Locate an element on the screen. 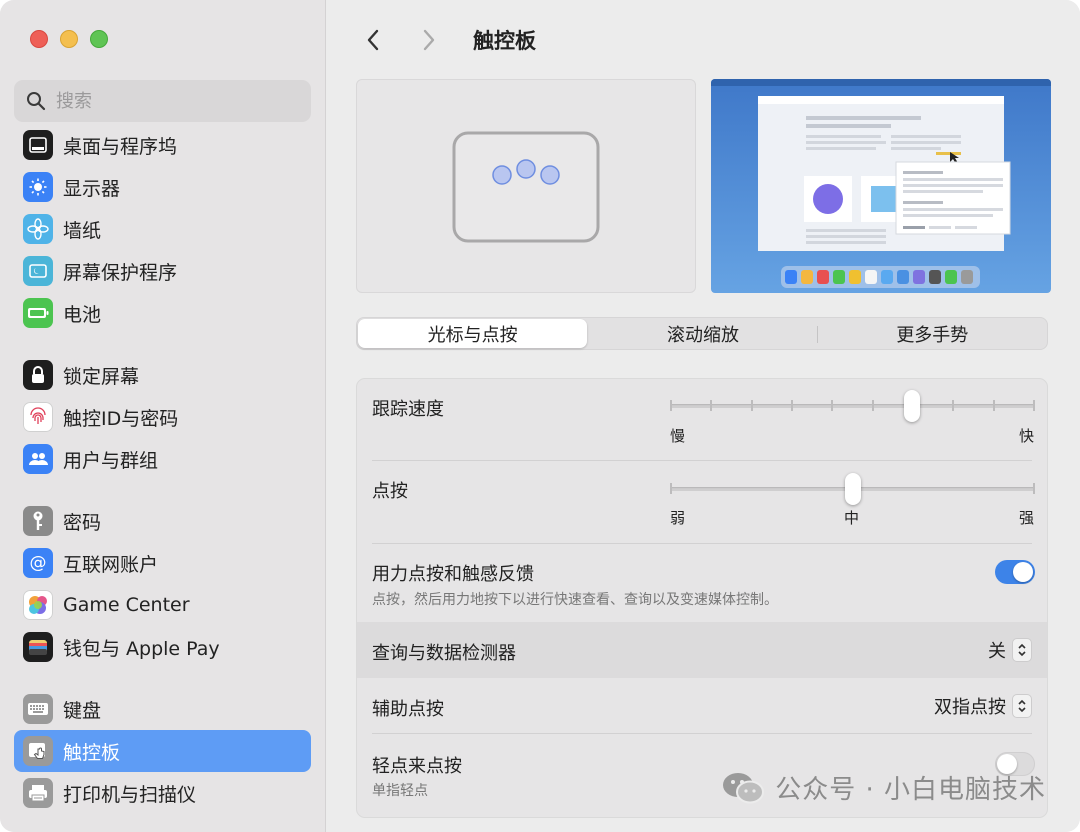 The height and width of the screenshot is (832, 1080). secondary-click-label: 辅助点按 is located at coordinates (408, 709).